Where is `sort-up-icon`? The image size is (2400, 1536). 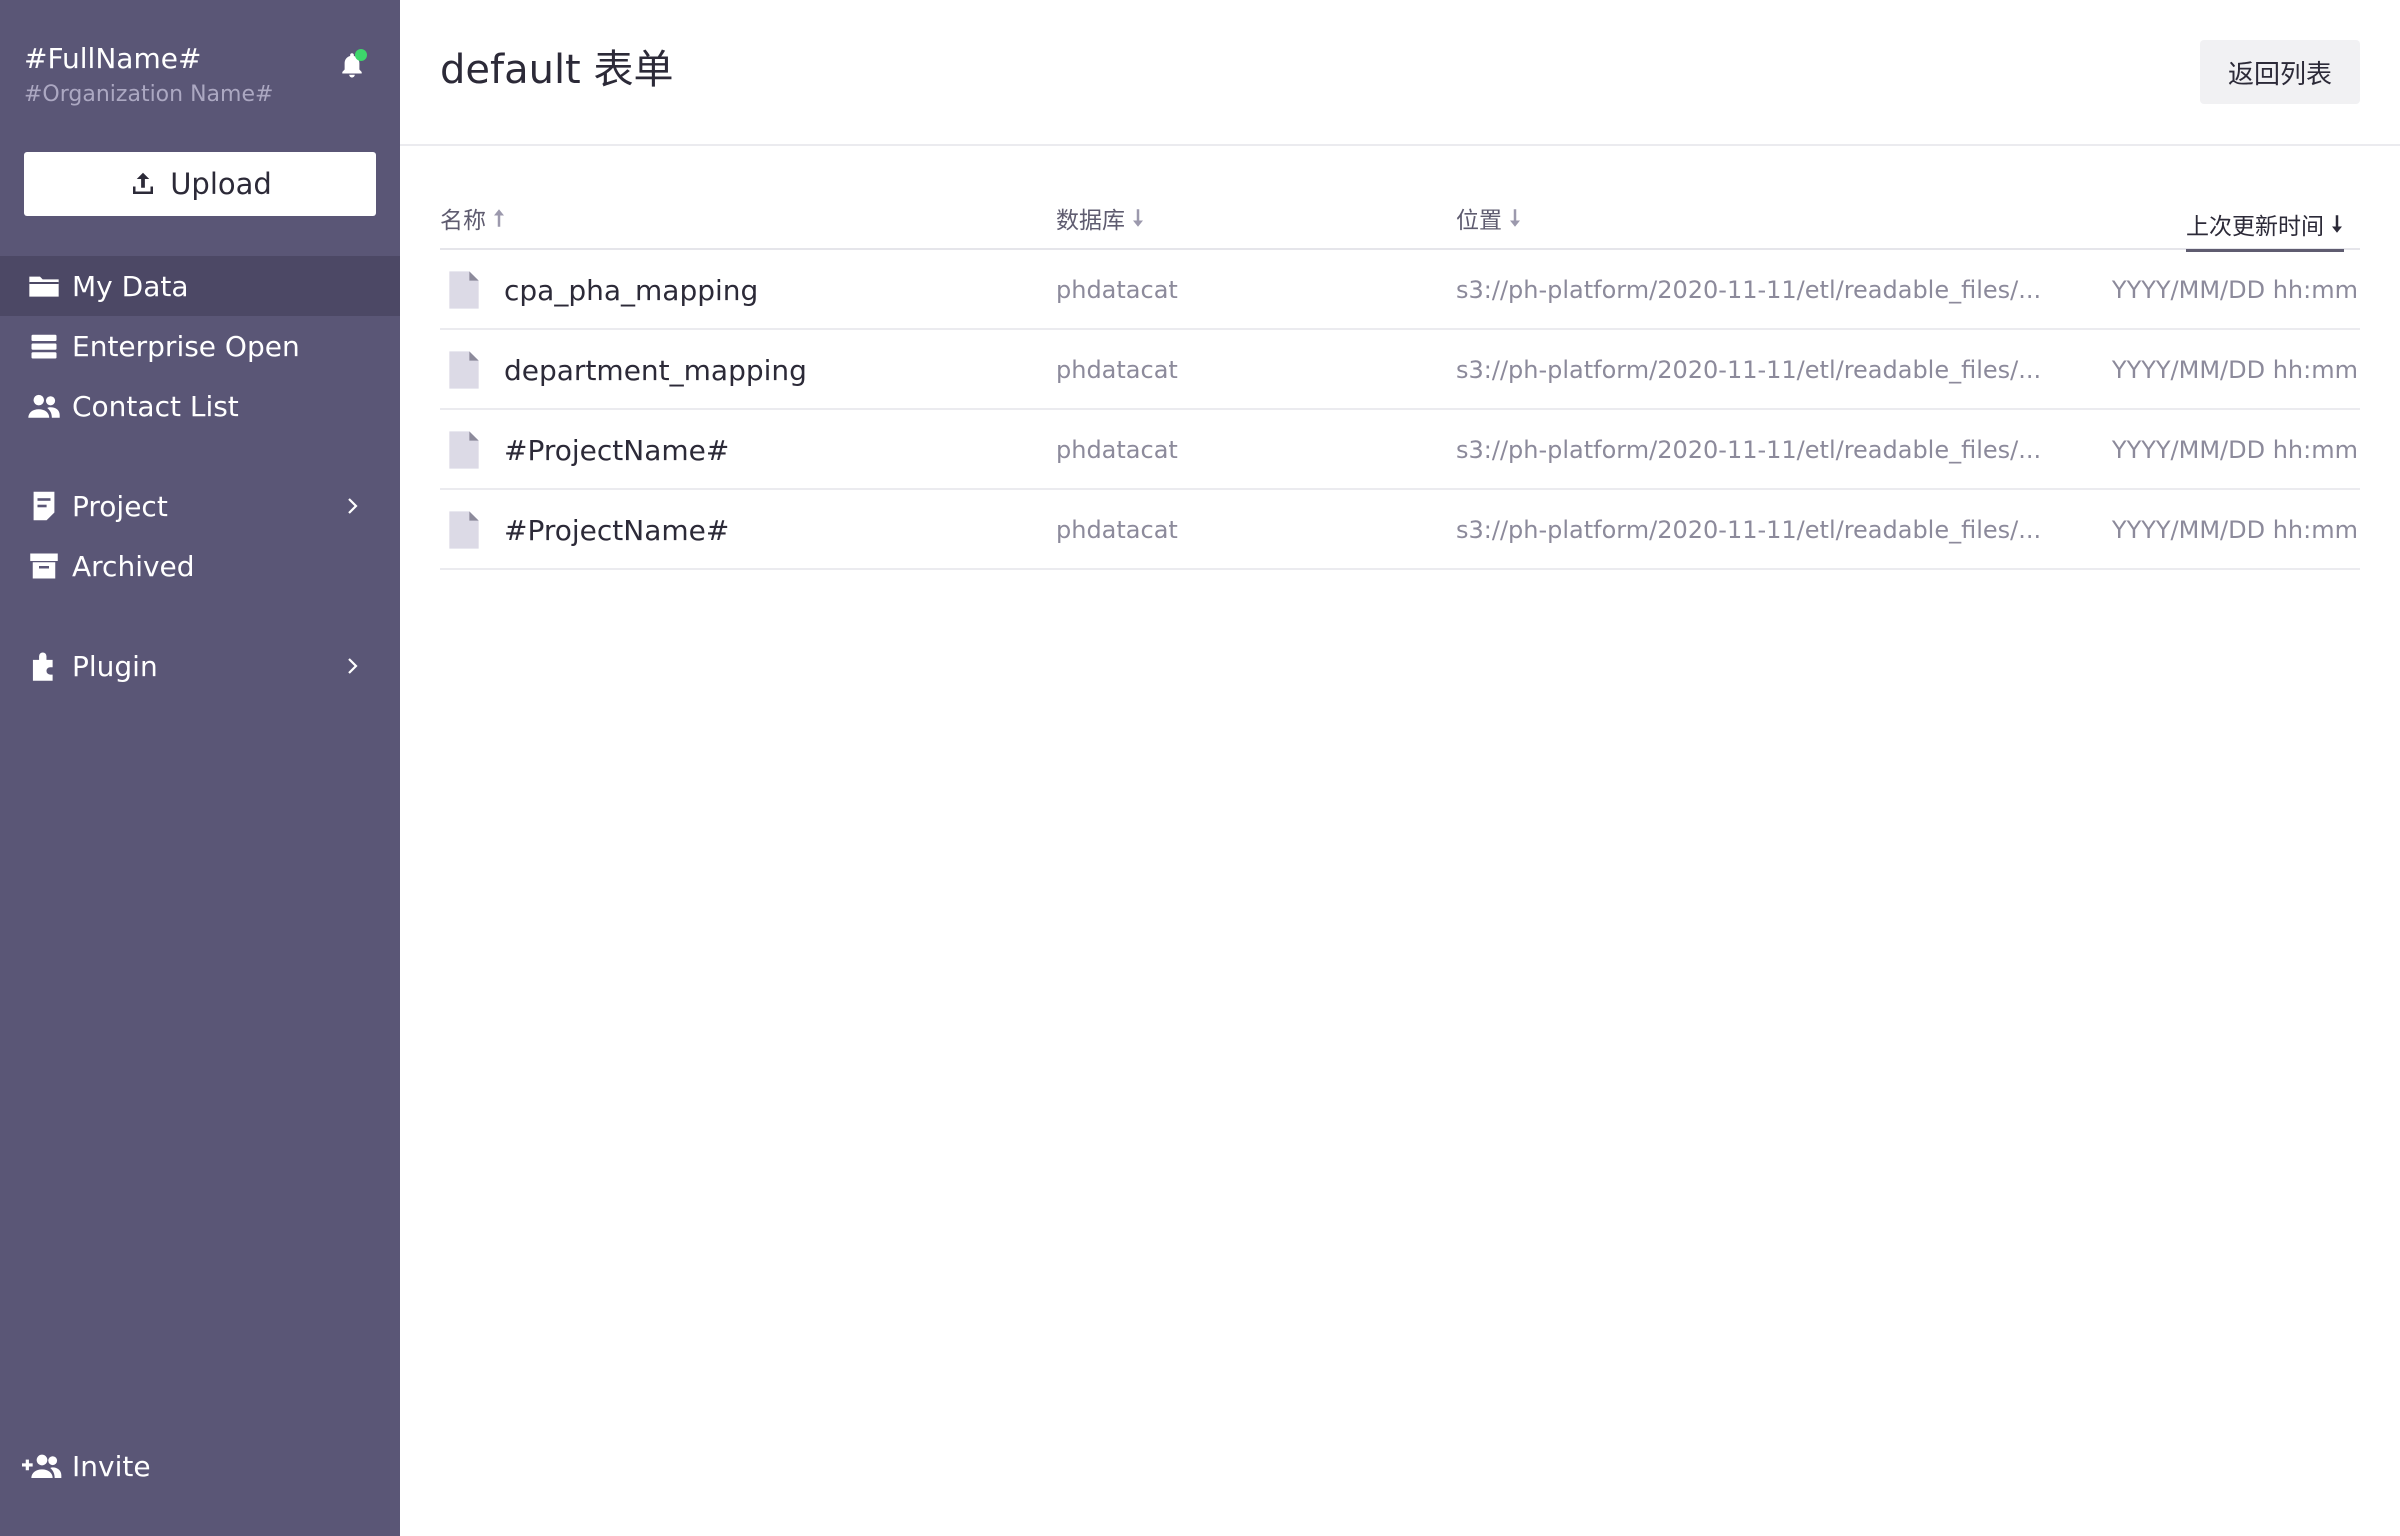
sort-up-icon is located at coordinates (499, 218).